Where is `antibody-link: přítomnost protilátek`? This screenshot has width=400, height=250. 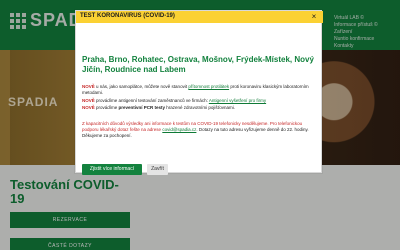
antibody-link: přítomnost protilátek is located at coordinates (208, 86).